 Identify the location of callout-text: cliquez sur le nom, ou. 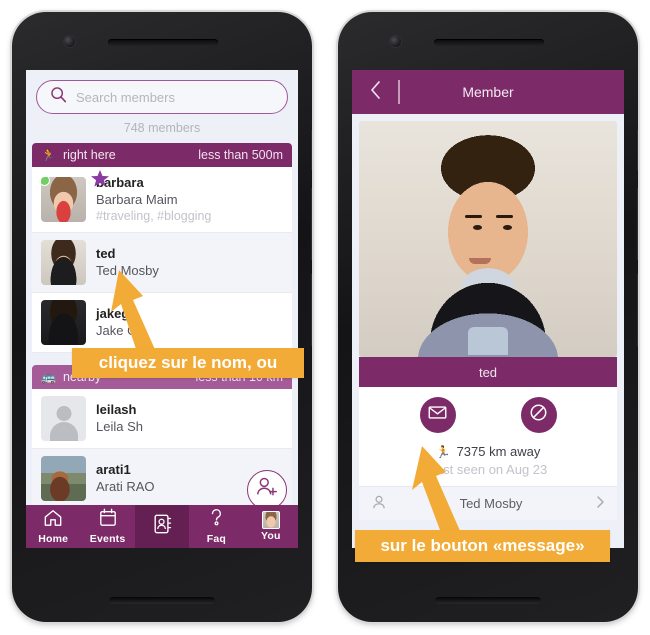
(188, 362).